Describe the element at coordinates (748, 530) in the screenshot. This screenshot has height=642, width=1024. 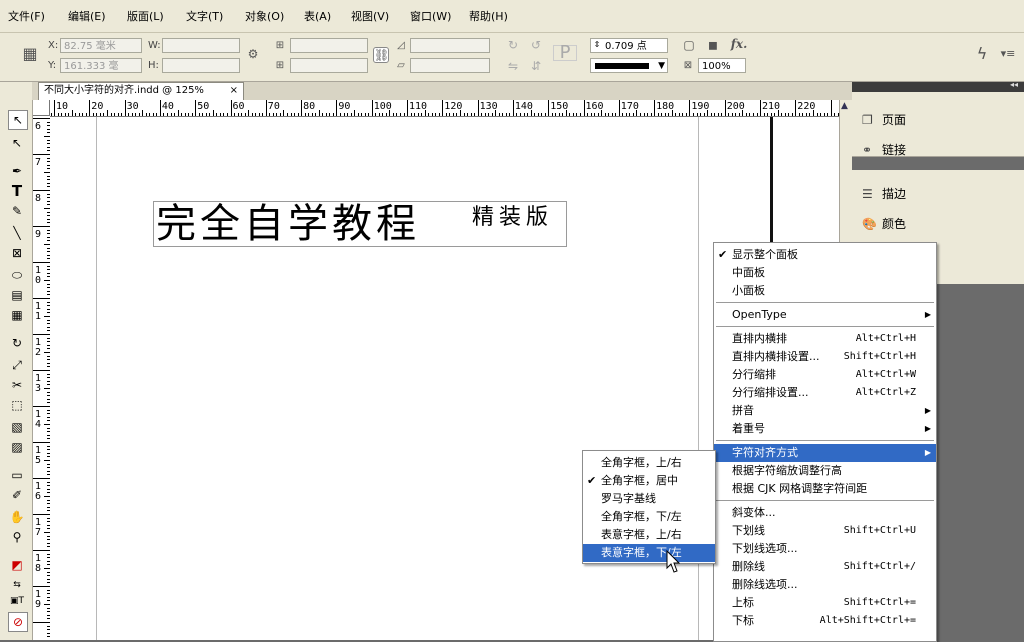
I see `menu-item-label: 下划线` at that location.